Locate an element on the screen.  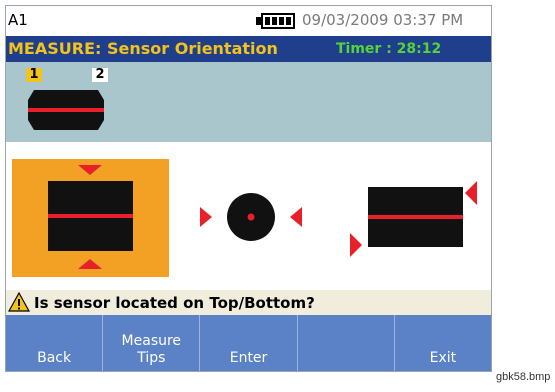
exit-button: Exit is located at coordinates (443, 343).